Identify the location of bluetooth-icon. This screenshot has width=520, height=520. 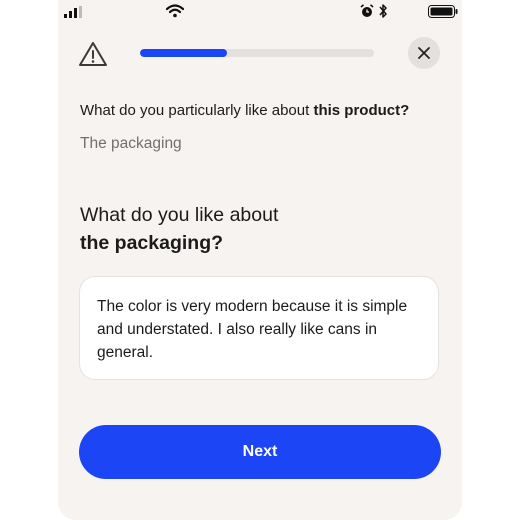
(383, 11).